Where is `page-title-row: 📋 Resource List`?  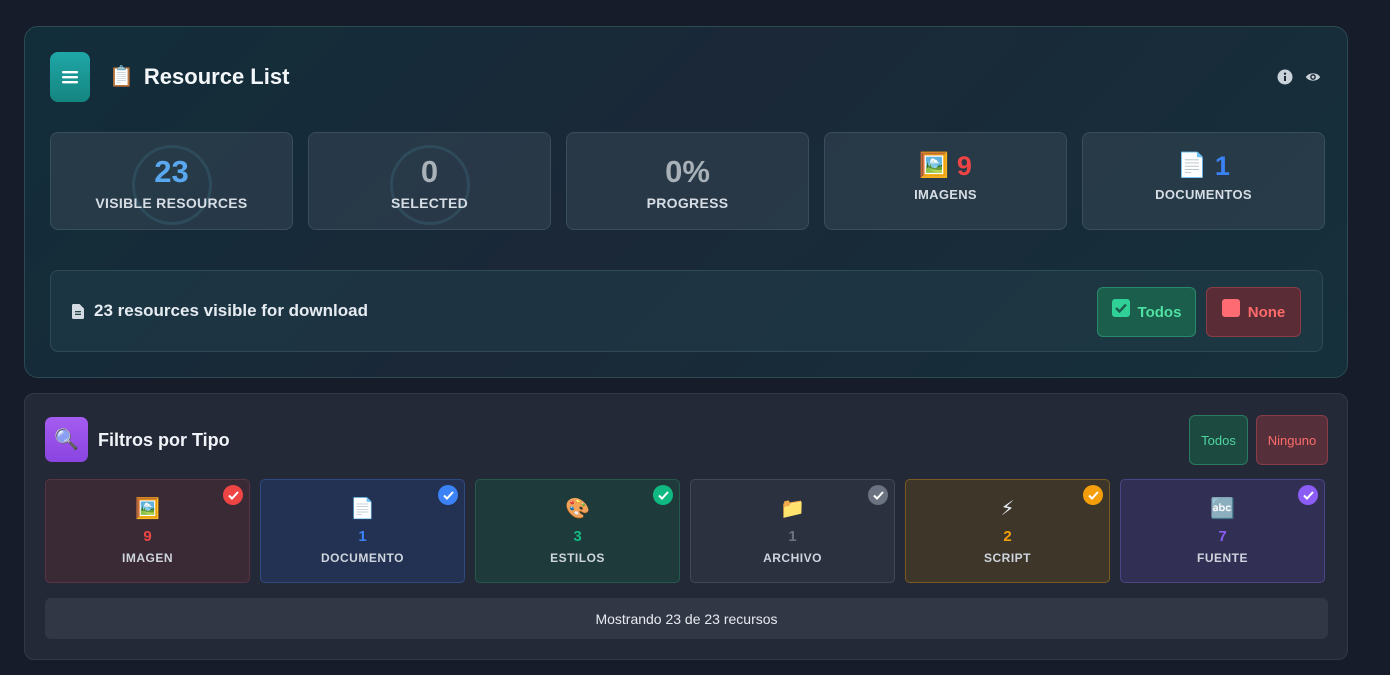
page-title-row: 📋 Resource List is located at coordinates (199, 77).